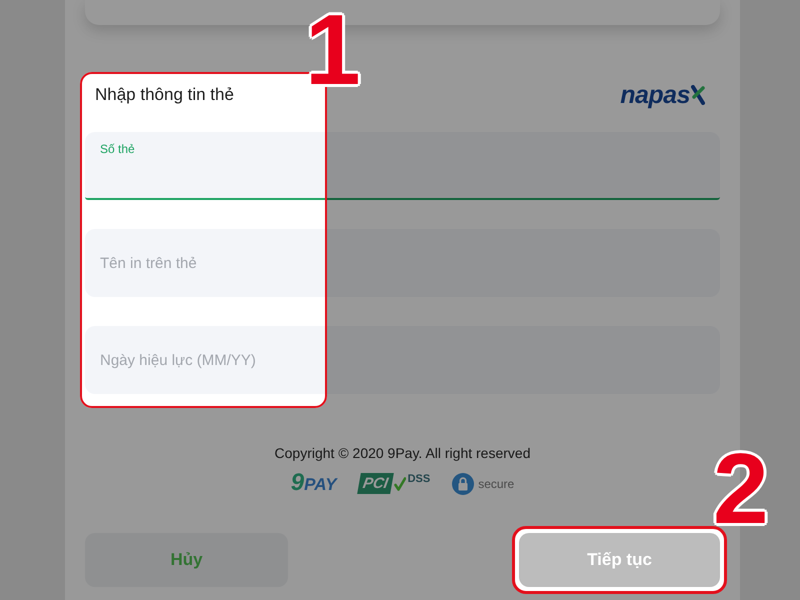 The image size is (800, 600). Describe the element at coordinates (463, 483) in the screenshot. I see `lock-icon` at that location.